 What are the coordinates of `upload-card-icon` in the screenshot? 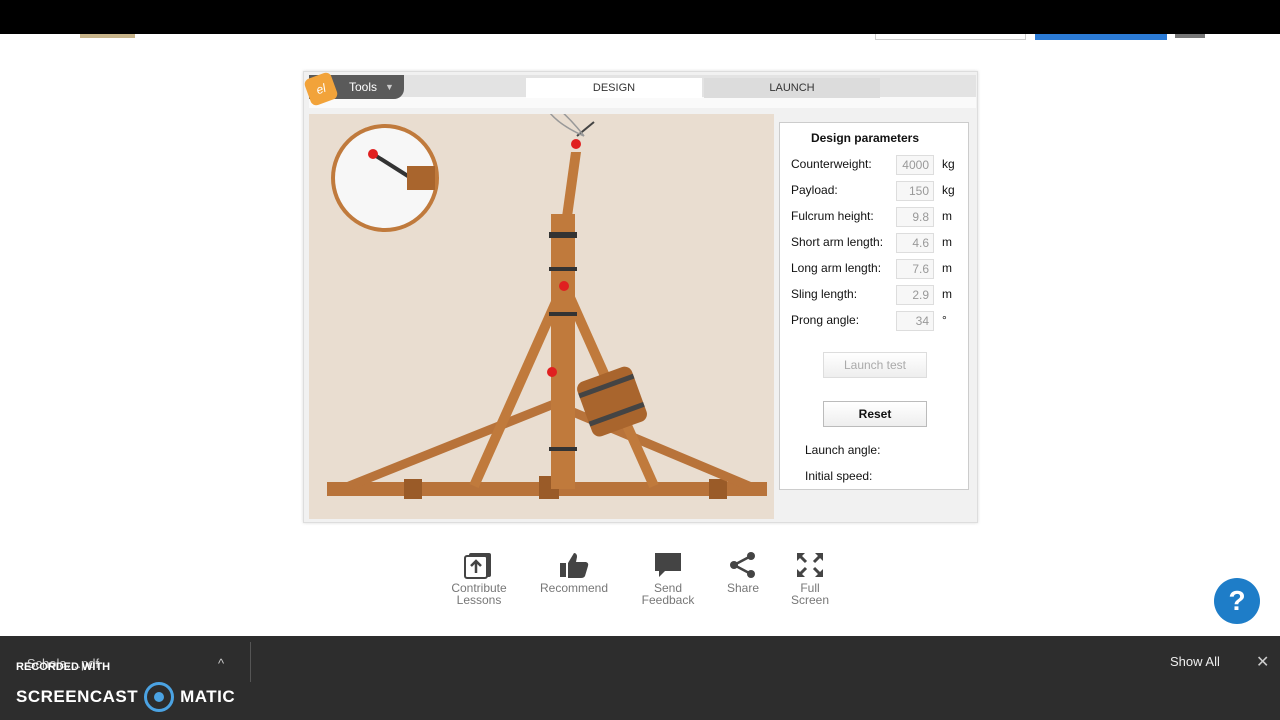 It's located at (479, 565).